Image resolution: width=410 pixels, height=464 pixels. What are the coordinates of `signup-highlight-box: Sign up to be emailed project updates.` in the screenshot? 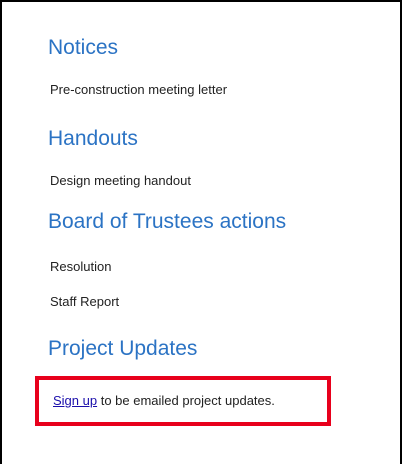 It's located at (183, 401).